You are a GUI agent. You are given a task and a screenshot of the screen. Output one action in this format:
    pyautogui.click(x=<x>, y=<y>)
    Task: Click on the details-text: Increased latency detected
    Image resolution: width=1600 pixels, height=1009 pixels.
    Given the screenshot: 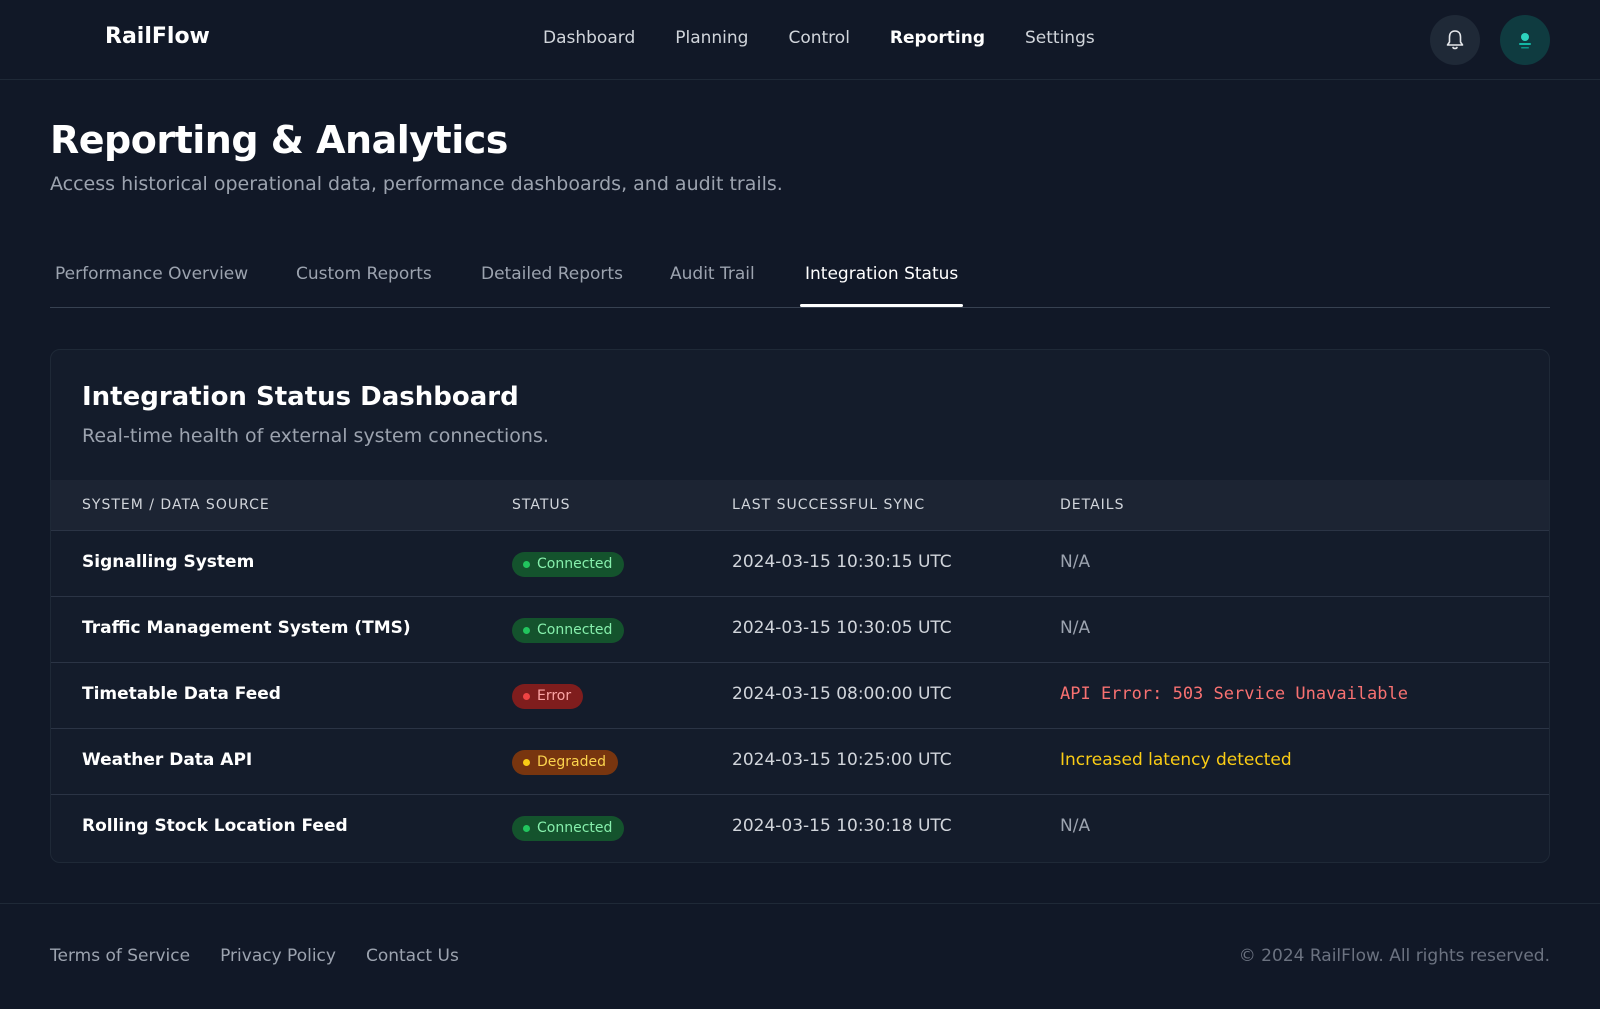 What is the action you would take?
    pyautogui.click(x=1176, y=760)
    